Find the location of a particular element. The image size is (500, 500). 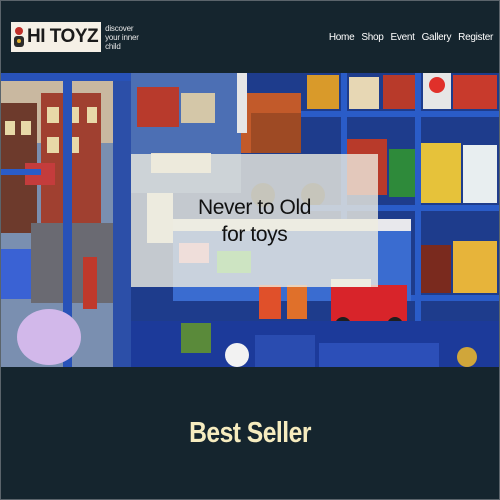

hero-slogan-box: Never to Old for toys is located at coordinates (254, 220).